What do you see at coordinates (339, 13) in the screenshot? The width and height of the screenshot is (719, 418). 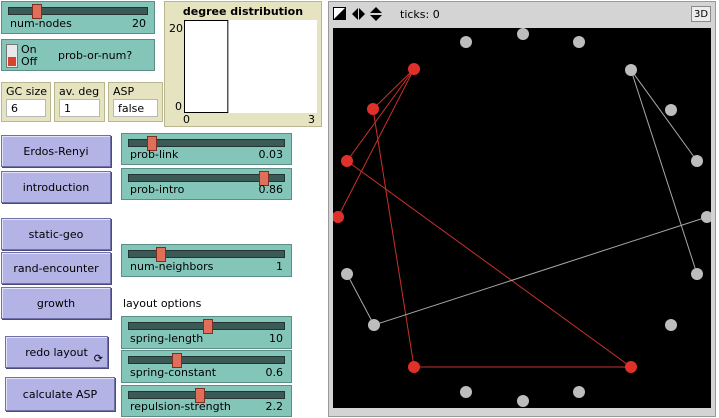 I see `fit-view-icon` at bounding box center [339, 13].